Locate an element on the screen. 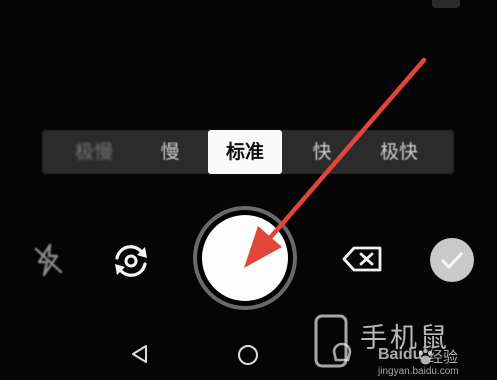 Image resolution: width=497 pixels, height=380 pixels. nav-home-button is located at coordinates (248, 355).